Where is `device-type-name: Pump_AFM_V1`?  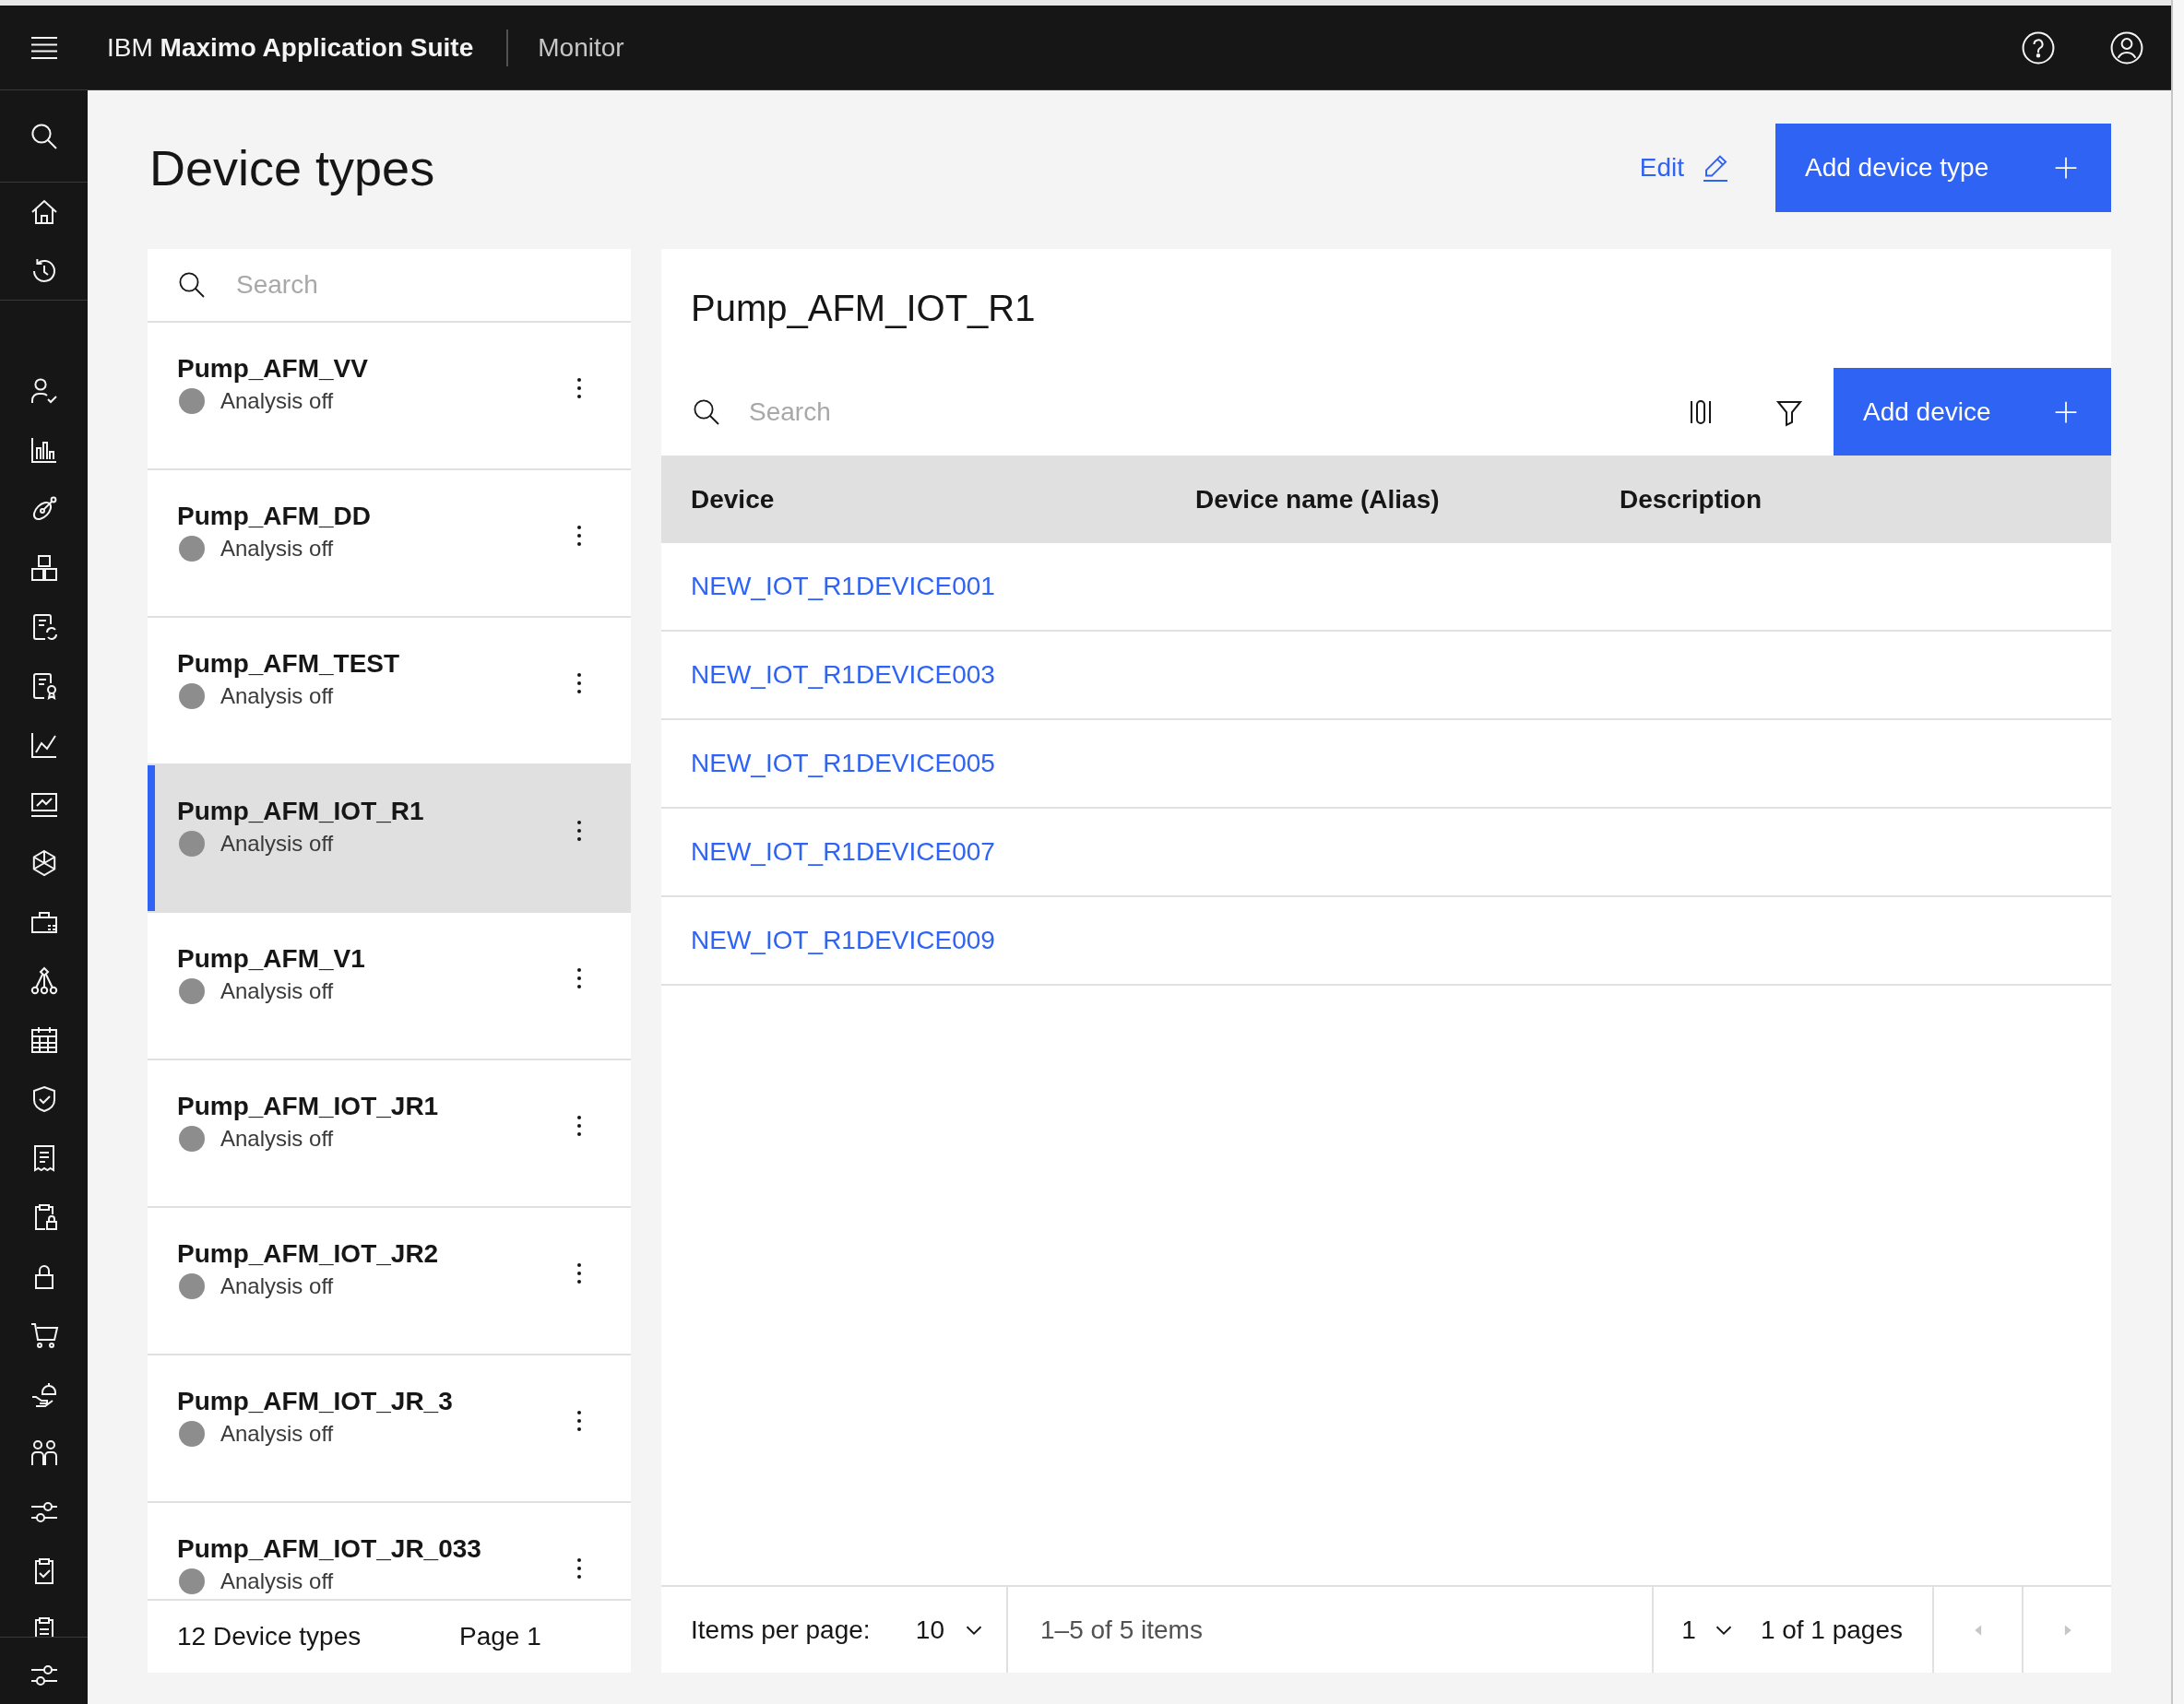
device-type-name: Pump_AFM_V1 is located at coordinates (271, 959).